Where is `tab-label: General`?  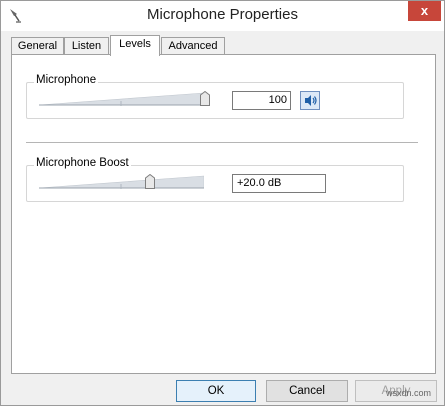
tab-label: General is located at coordinates (37, 46).